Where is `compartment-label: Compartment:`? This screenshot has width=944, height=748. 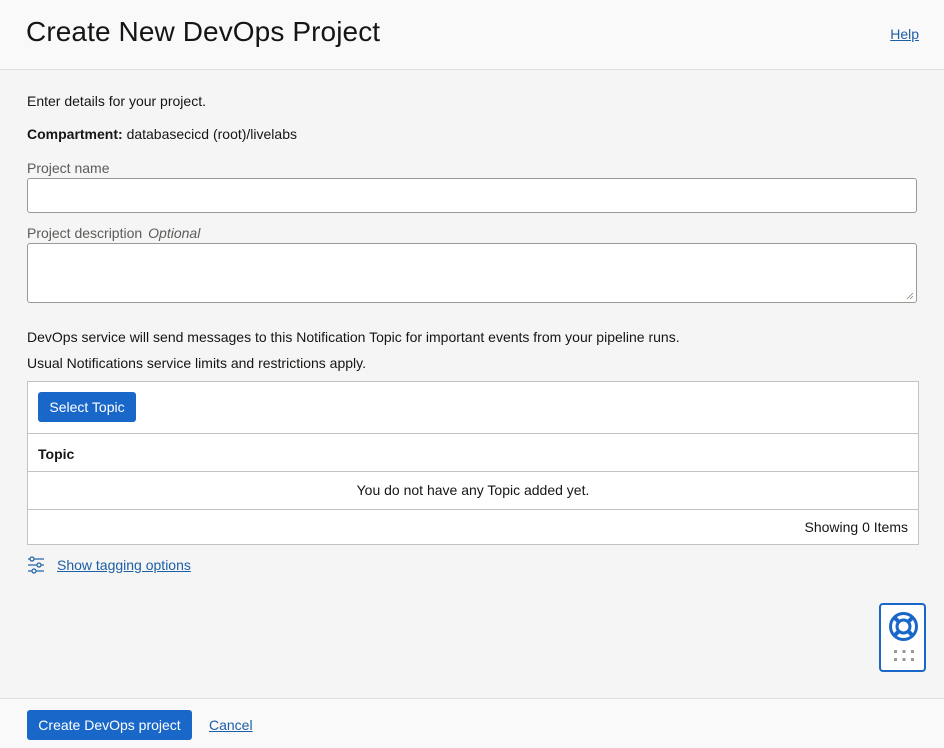 compartment-label: Compartment: is located at coordinates (75, 134).